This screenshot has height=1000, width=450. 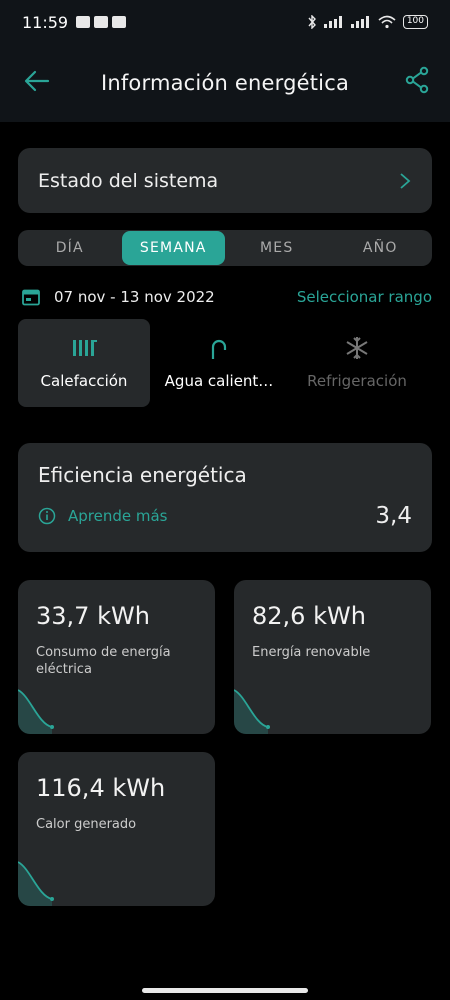 What do you see at coordinates (225, 990) in the screenshot?
I see `home-indicator` at bounding box center [225, 990].